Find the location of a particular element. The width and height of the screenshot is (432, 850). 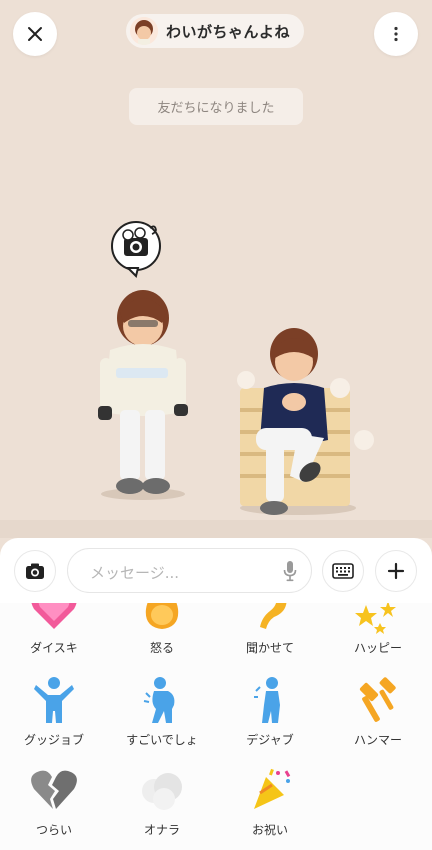

keyboard-button is located at coordinates (343, 571).